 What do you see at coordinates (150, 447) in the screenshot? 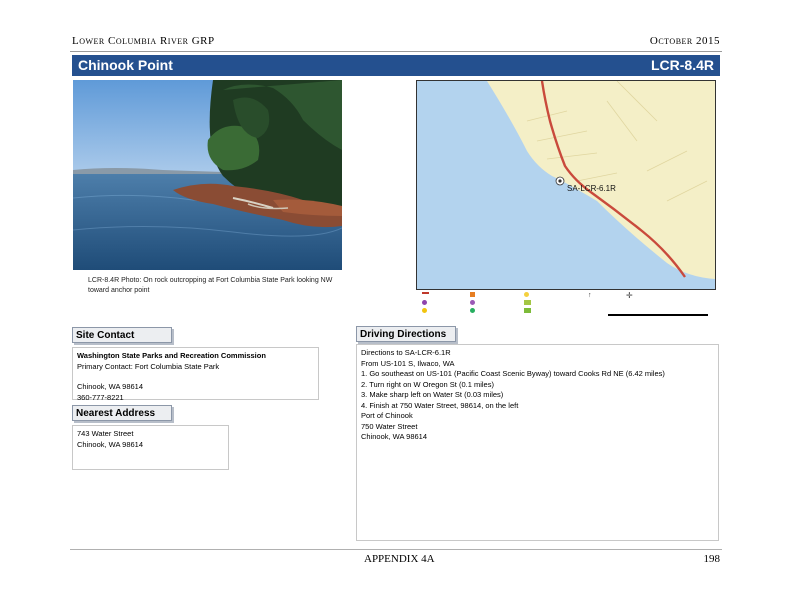
I see `nearest-address-box: 743 Water Street Chinook, WA 98614` at bounding box center [150, 447].